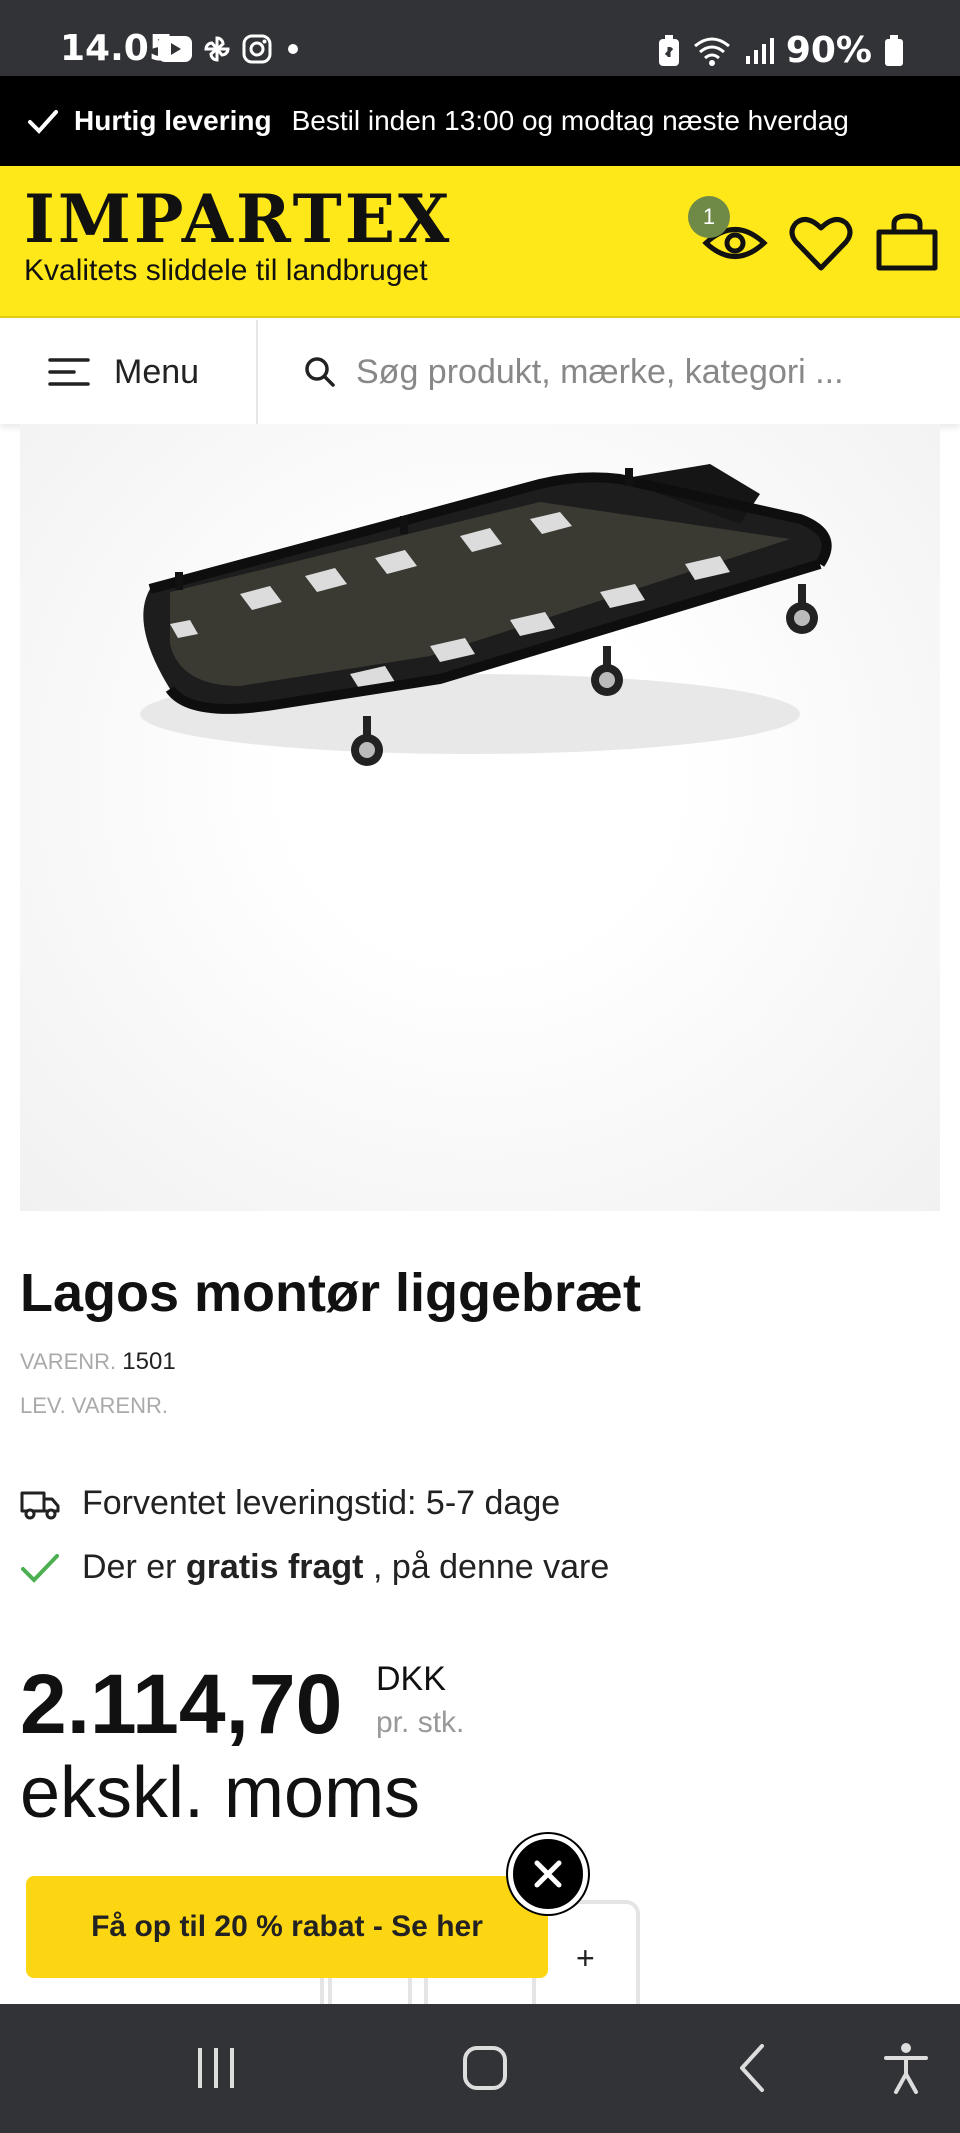 The height and width of the screenshot is (2133, 960). What do you see at coordinates (411, 1679) in the screenshot?
I see `price-currency: DKK` at bounding box center [411, 1679].